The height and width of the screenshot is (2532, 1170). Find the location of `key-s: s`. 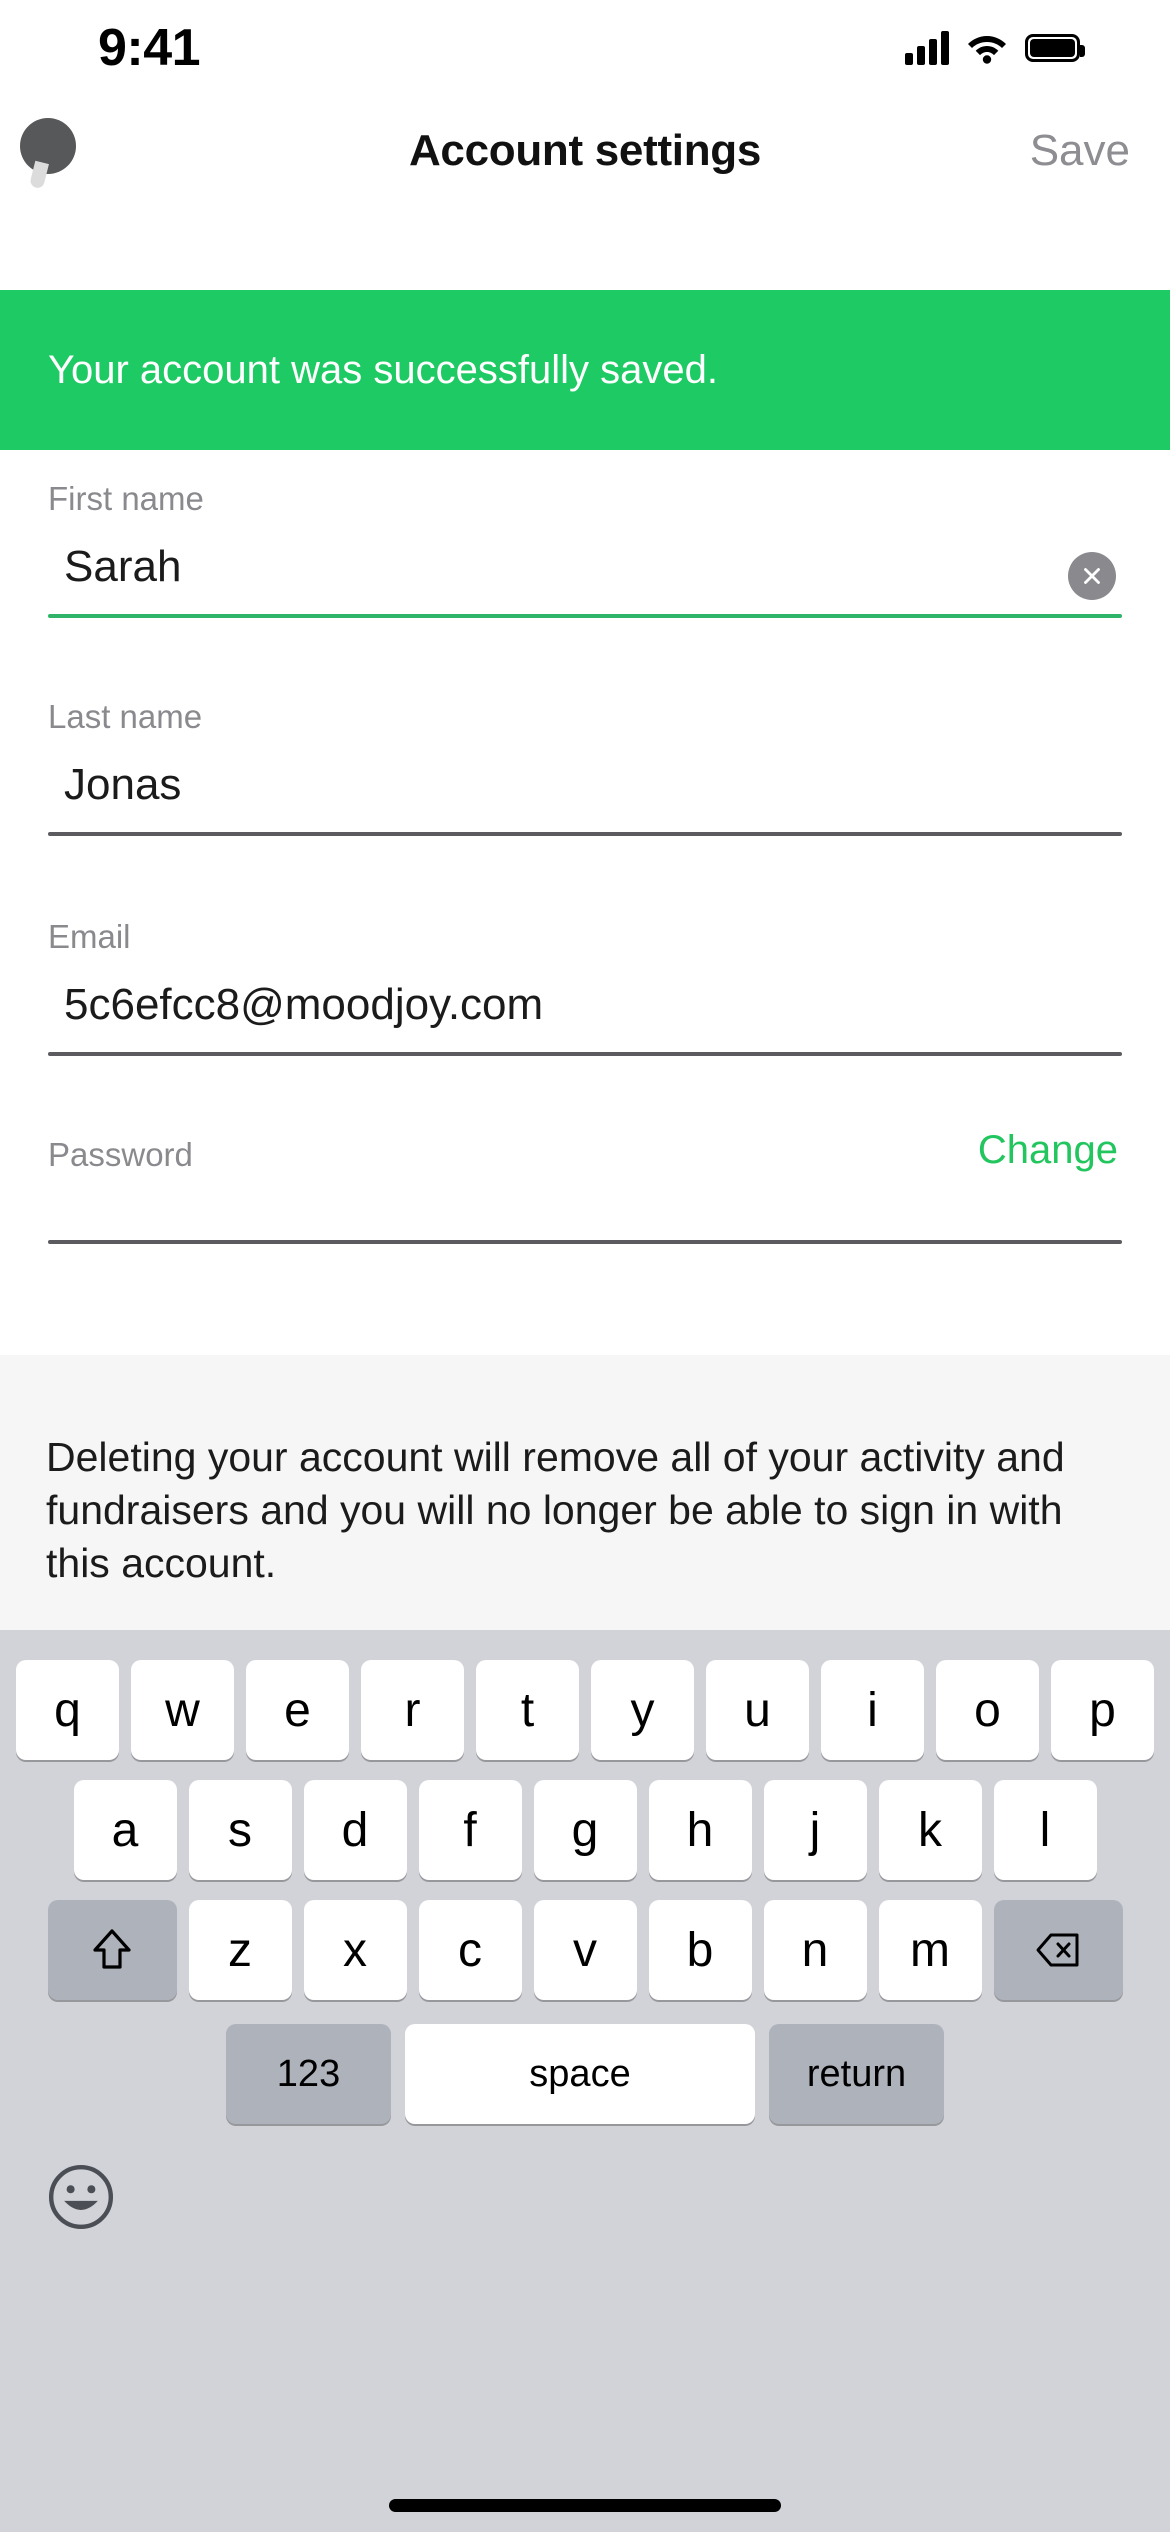

key-s: s is located at coordinates (240, 1830).